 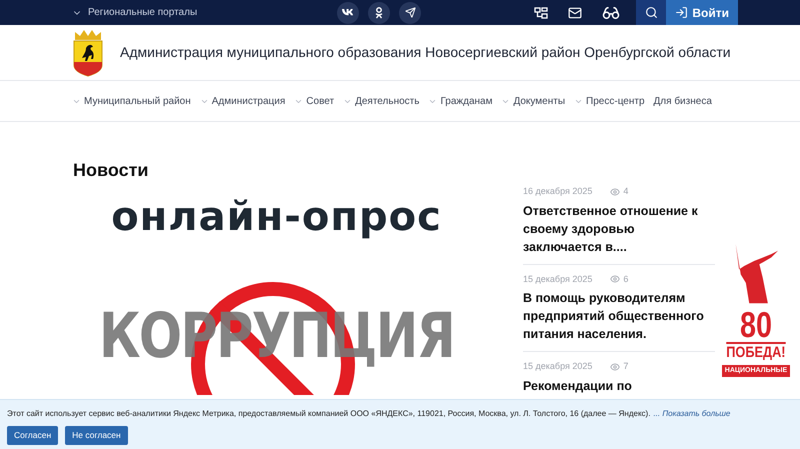 I want to click on login-icon, so click(x=681, y=12).